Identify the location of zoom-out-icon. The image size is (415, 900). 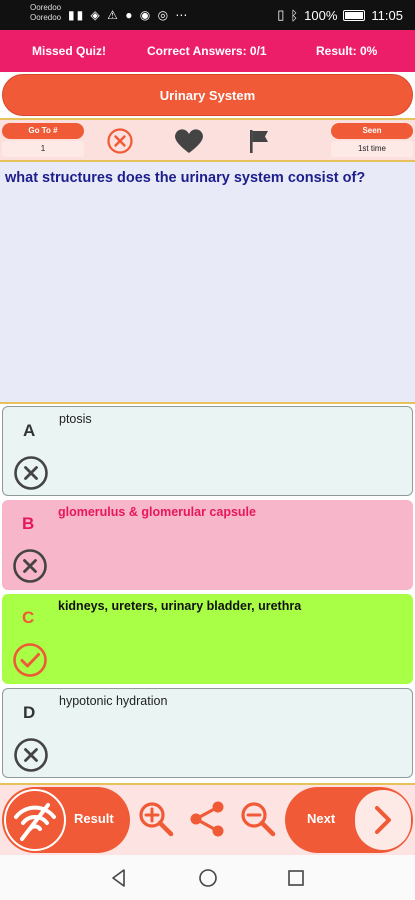
(258, 819).